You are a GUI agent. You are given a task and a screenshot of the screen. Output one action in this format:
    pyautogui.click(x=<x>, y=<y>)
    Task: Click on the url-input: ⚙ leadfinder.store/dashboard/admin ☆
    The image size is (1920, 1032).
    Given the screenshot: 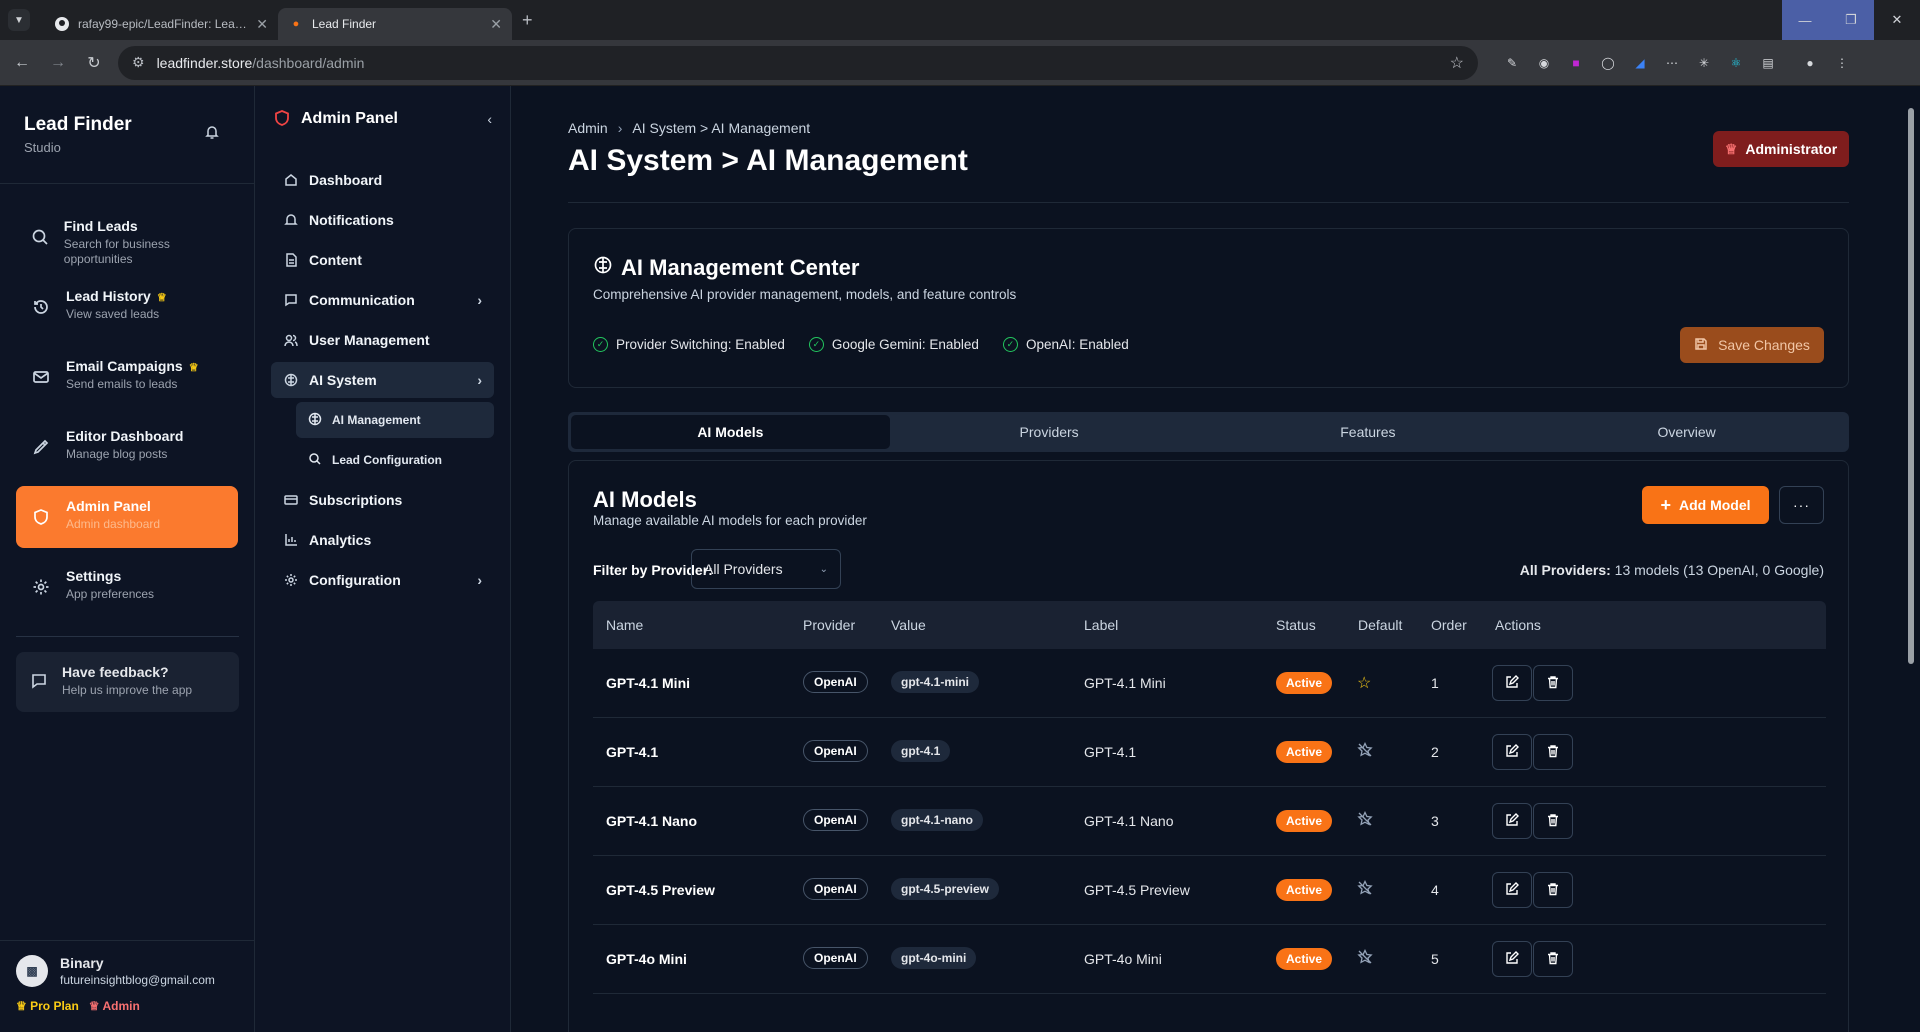 What is the action you would take?
    pyautogui.click(x=798, y=62)
    